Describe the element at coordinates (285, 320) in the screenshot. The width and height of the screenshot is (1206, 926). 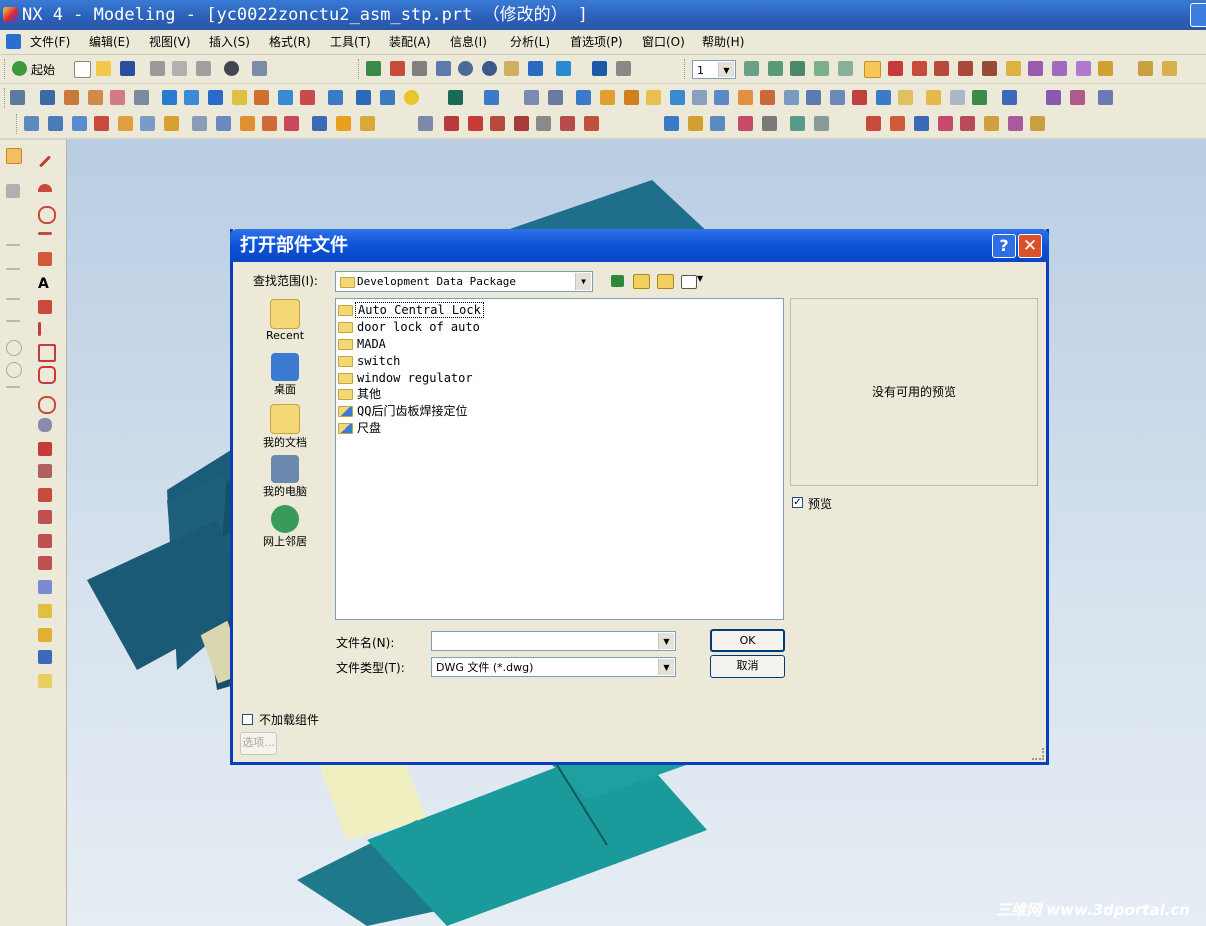
I see `place-recent: Recent` at that location.